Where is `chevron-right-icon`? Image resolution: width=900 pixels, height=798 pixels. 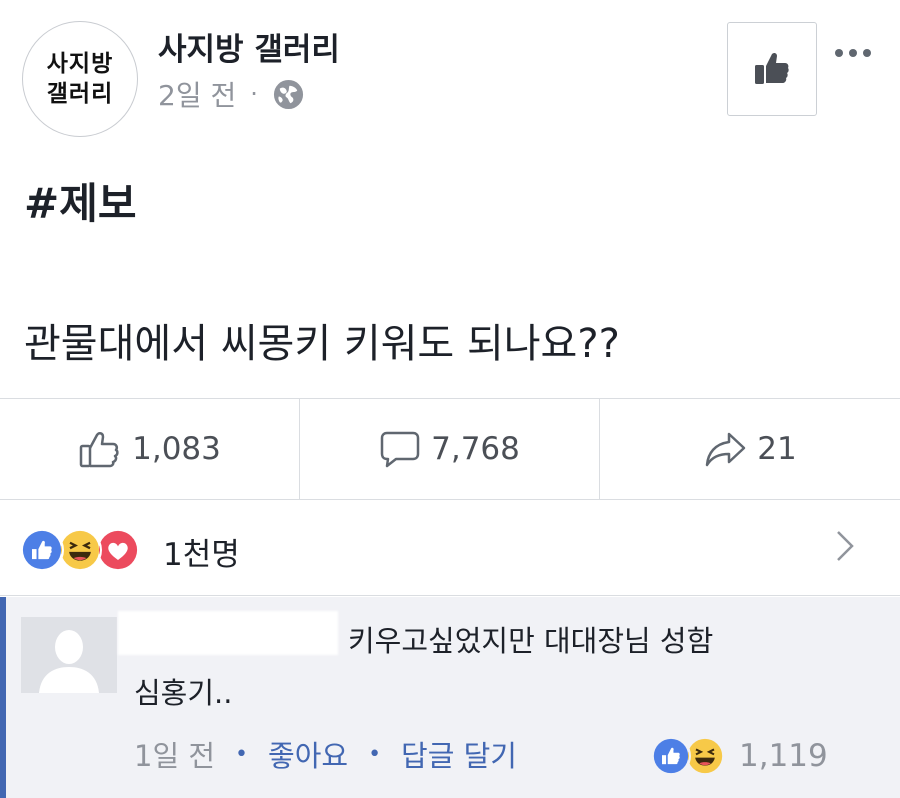 chevron-right-icon is located at coordinates (845, 546).